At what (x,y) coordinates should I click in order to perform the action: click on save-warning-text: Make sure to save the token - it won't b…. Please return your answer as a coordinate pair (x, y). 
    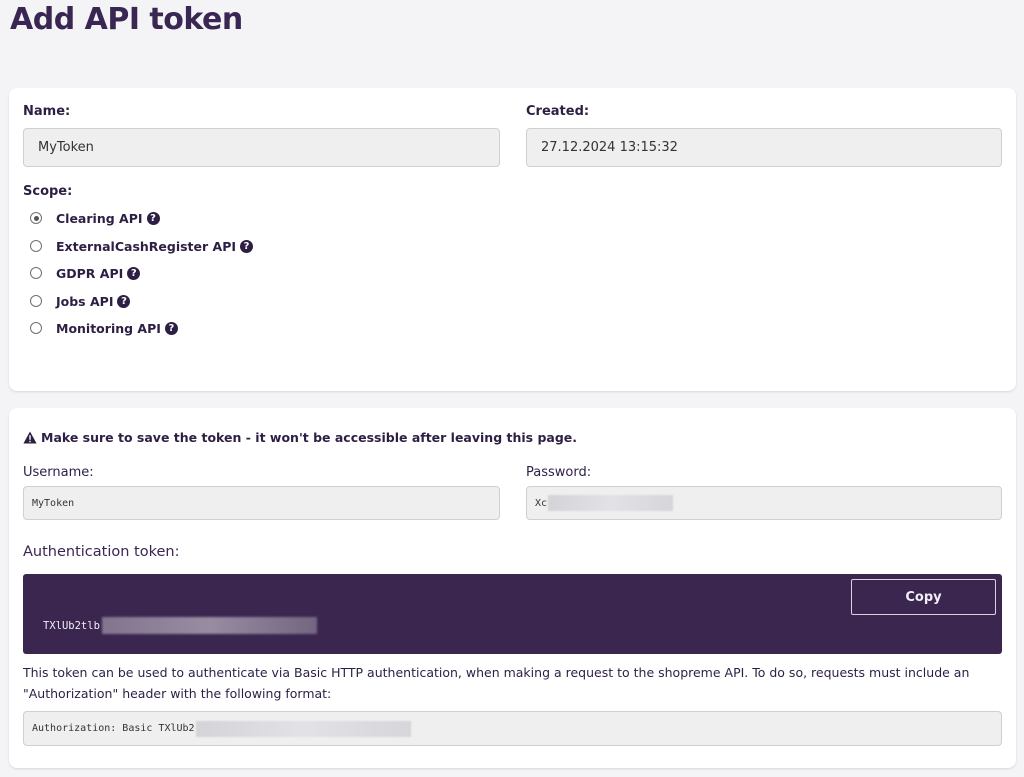
    Looking at the image, I should click on (309, 437).